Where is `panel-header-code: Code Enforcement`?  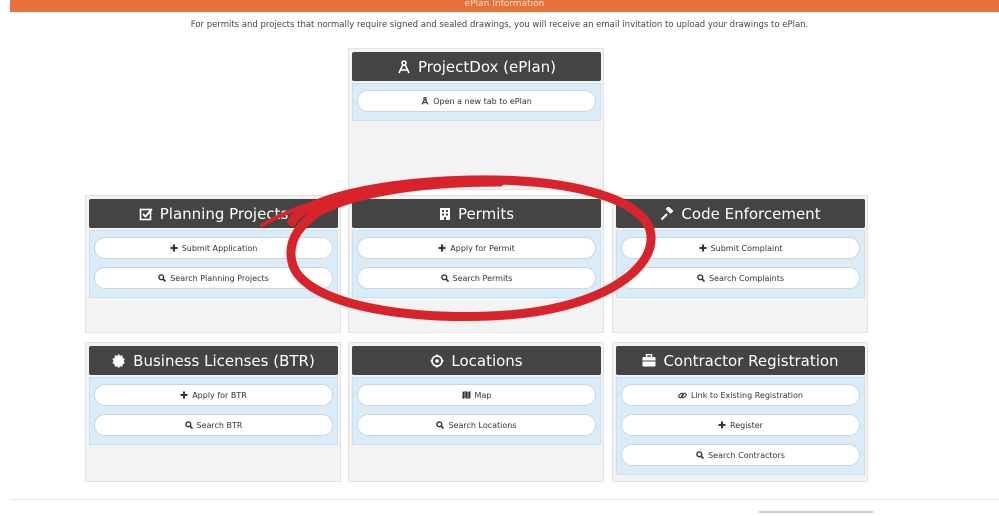 panel-header-code: Code Enforcement is located at coordinates (740, 213).